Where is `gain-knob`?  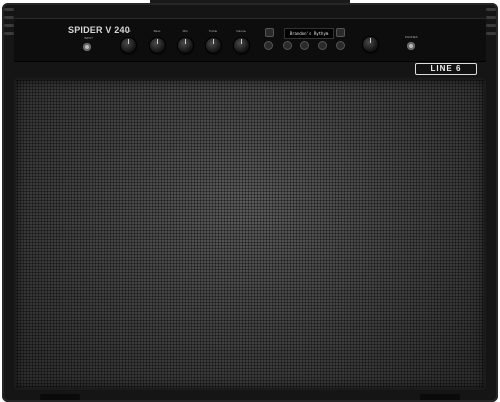 gain-knob is located at coordinates (128, 45).